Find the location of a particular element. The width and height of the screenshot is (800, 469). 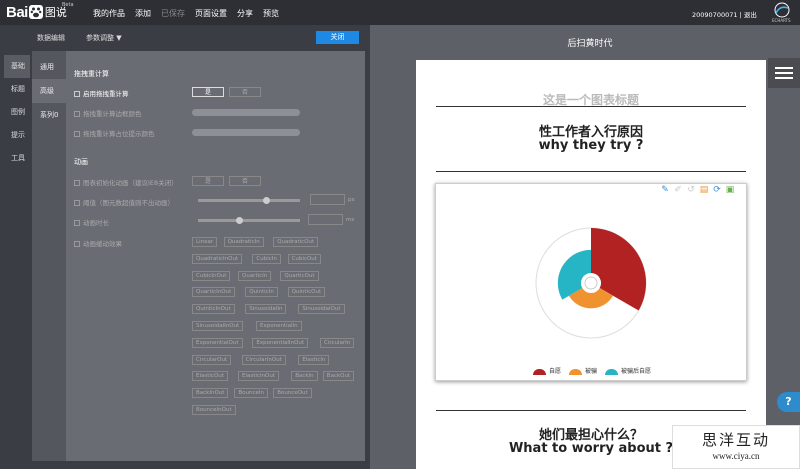

data-view-icon: ▤ is located at coordinates (704, 190).